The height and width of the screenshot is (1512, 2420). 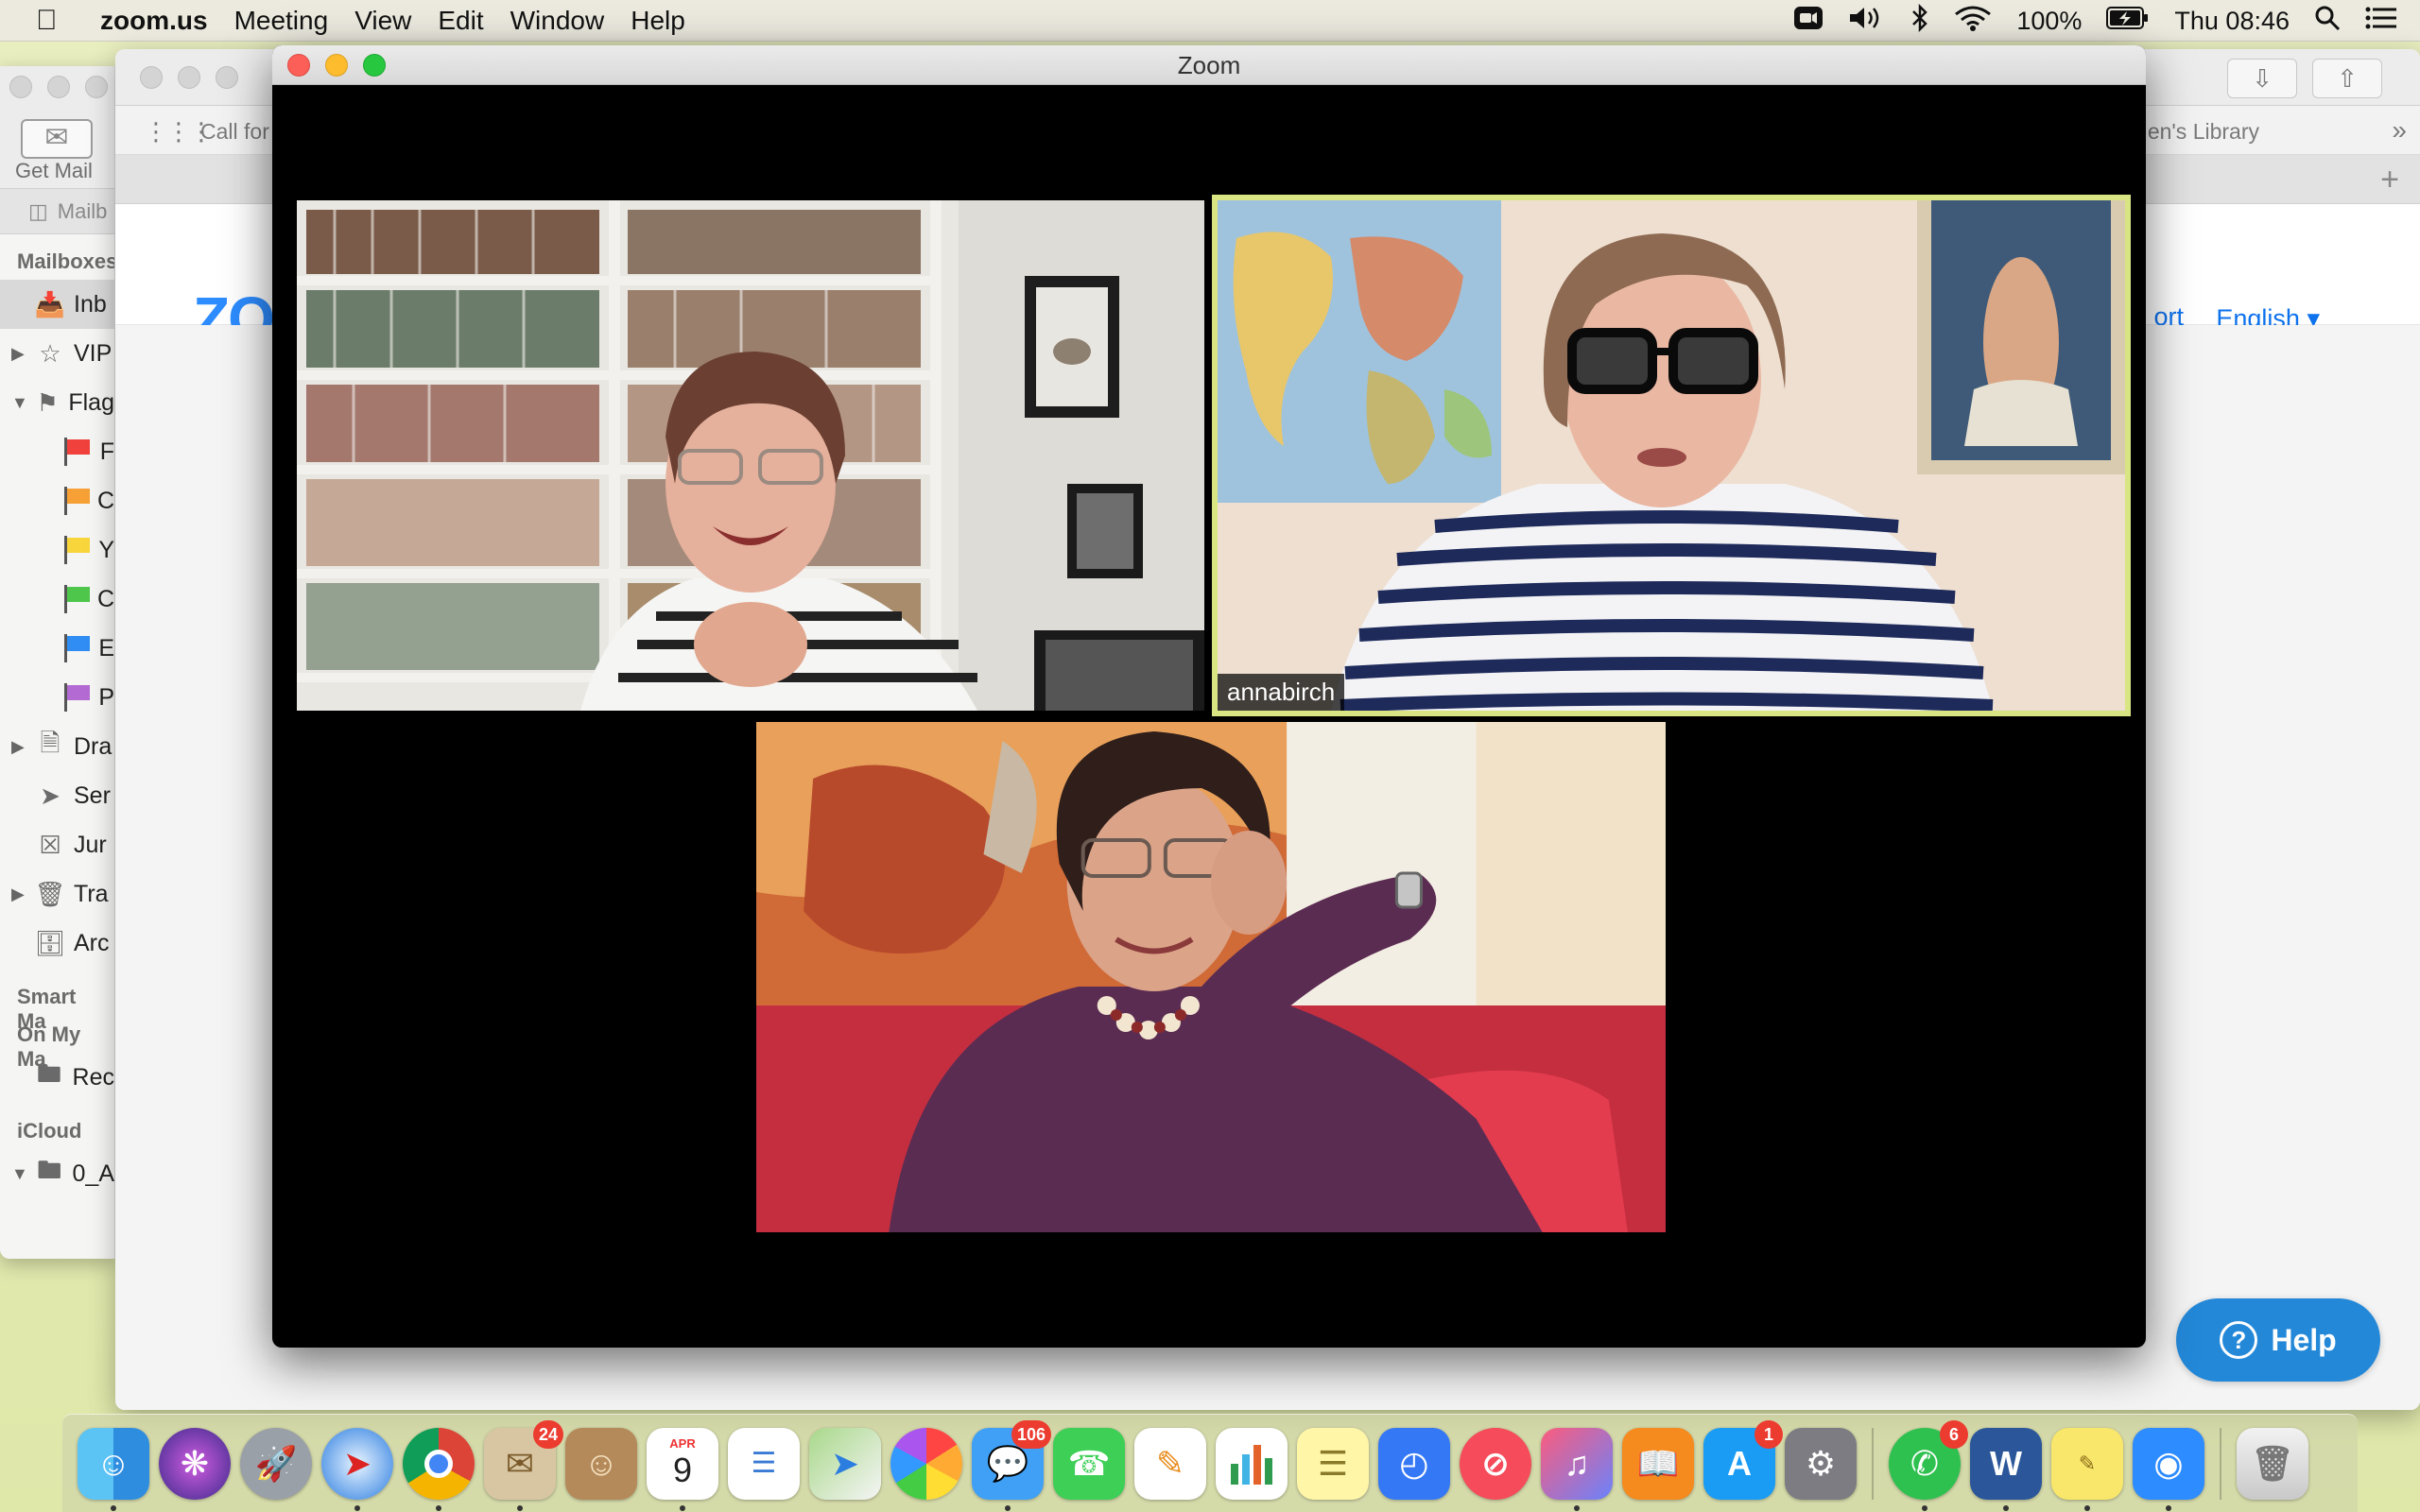 What do you see at coordinates (523, 1465) in the screenshot?
I see `mail-icon: ✉ 24` at bounding box center [523, 1465].